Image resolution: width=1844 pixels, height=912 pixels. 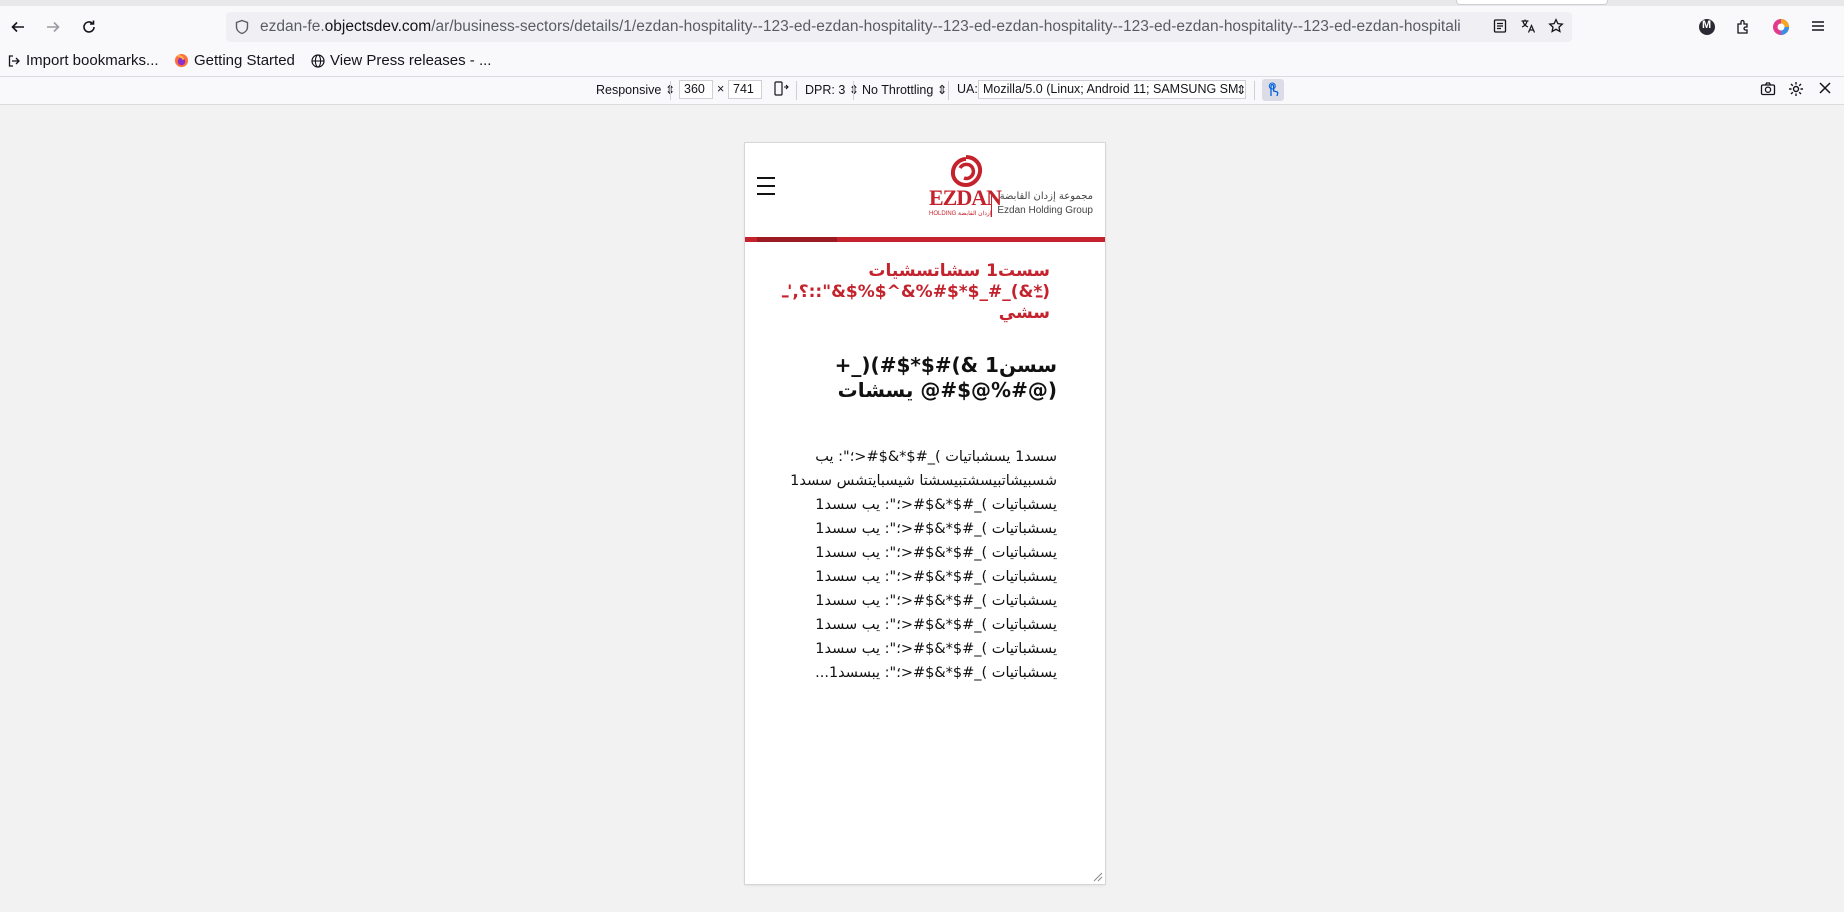 I want to click on url-prefix: ezdan-fe., so click(x=292, y=26).